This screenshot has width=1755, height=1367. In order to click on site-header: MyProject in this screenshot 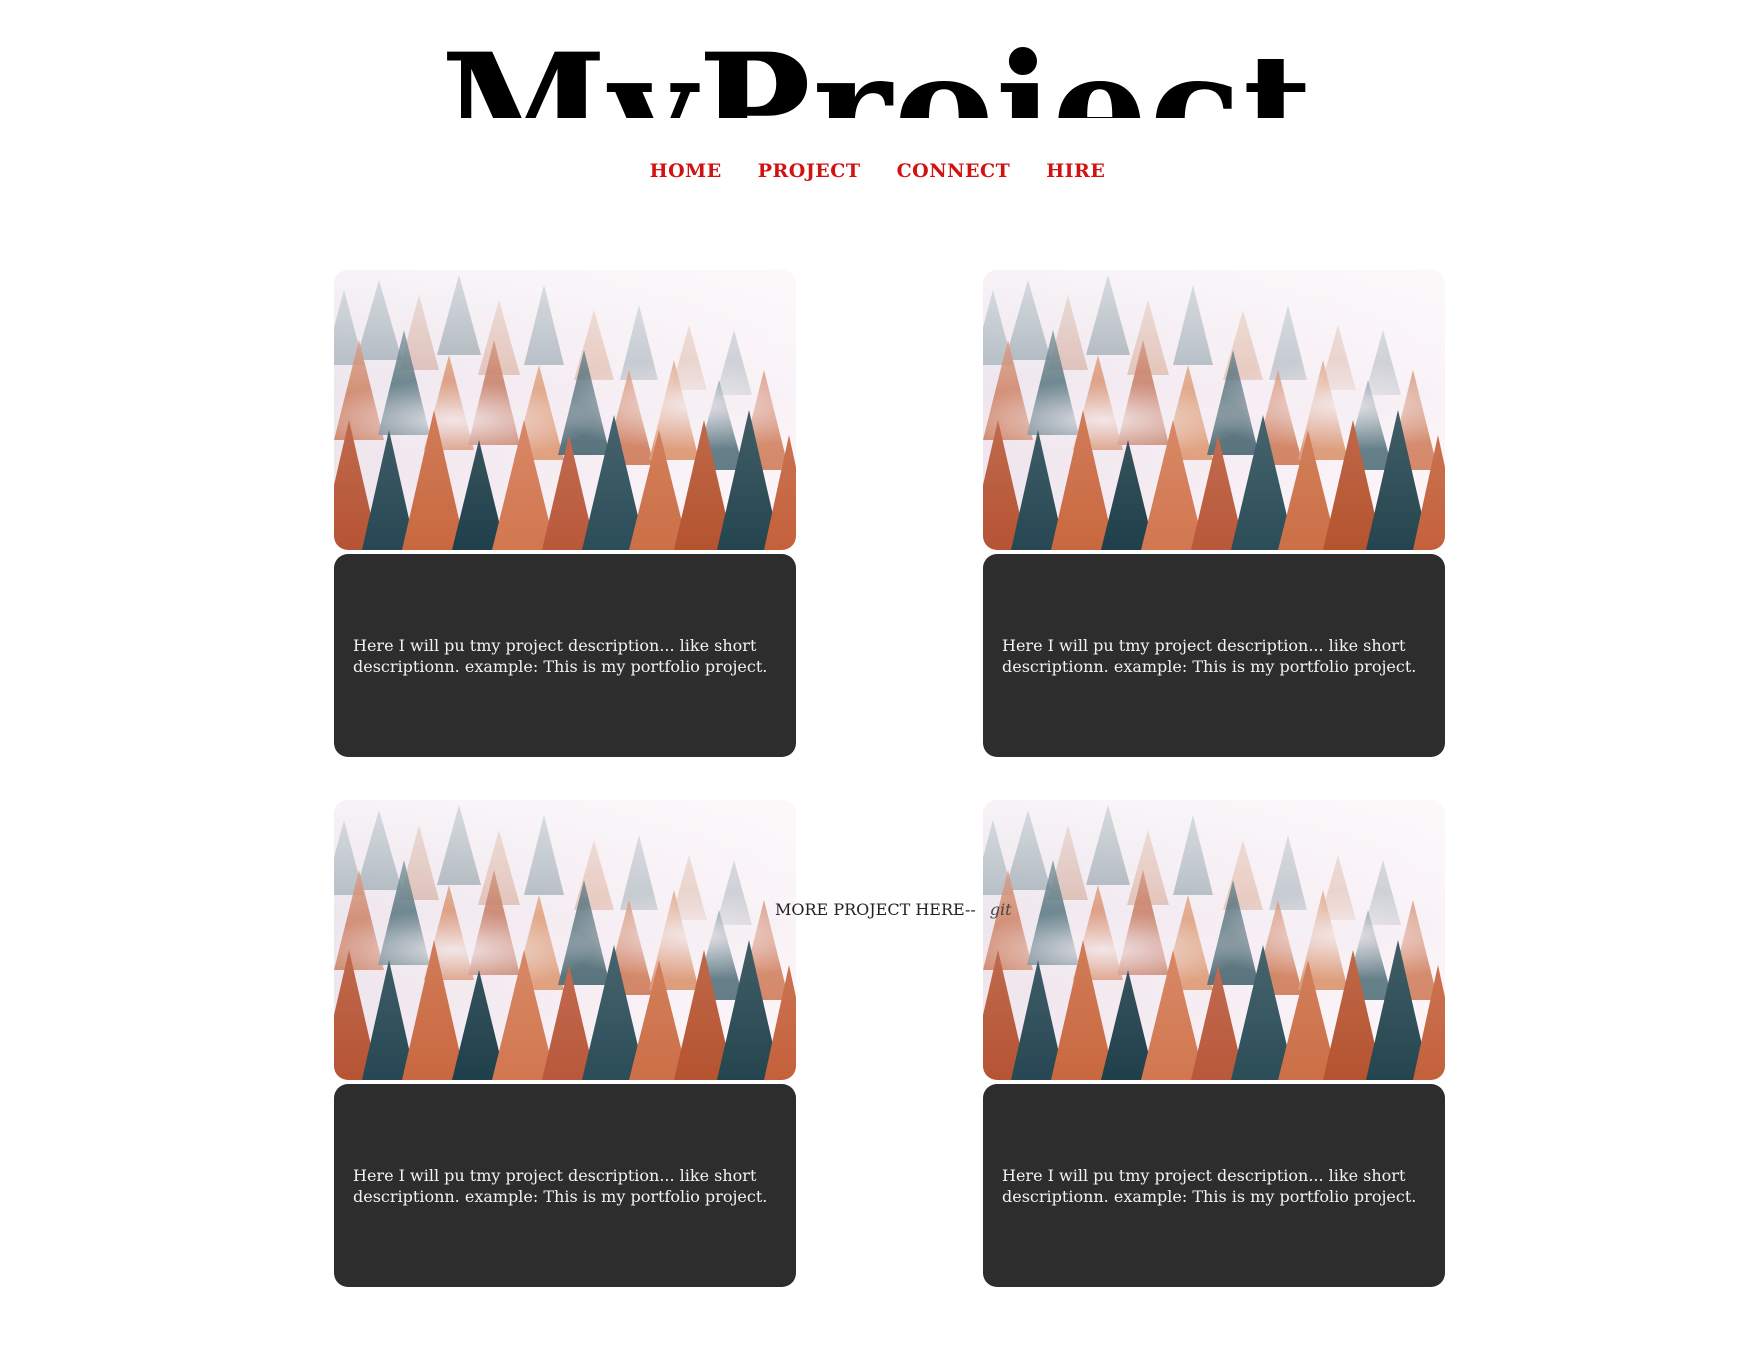, I will do `click(877, 69)`.